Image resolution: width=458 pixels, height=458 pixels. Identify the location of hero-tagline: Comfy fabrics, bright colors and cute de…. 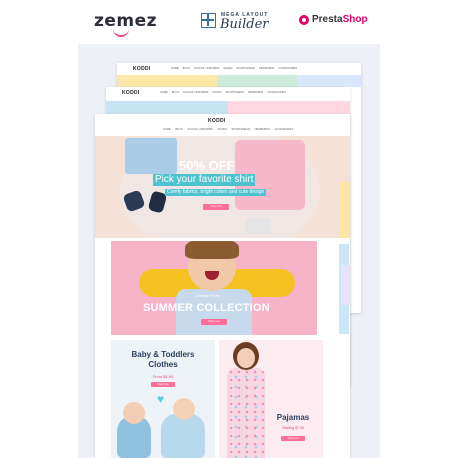
(216, 192).